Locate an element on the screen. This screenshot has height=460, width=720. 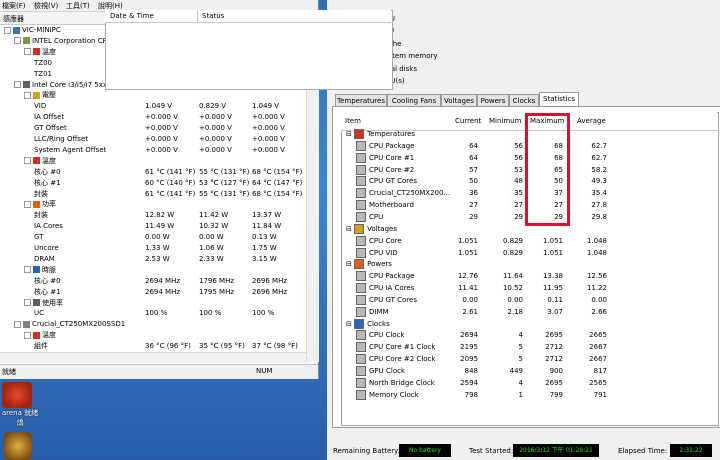
sensor-mx-value: 64 °C (147 °F) is located at coordinates (277, 182).